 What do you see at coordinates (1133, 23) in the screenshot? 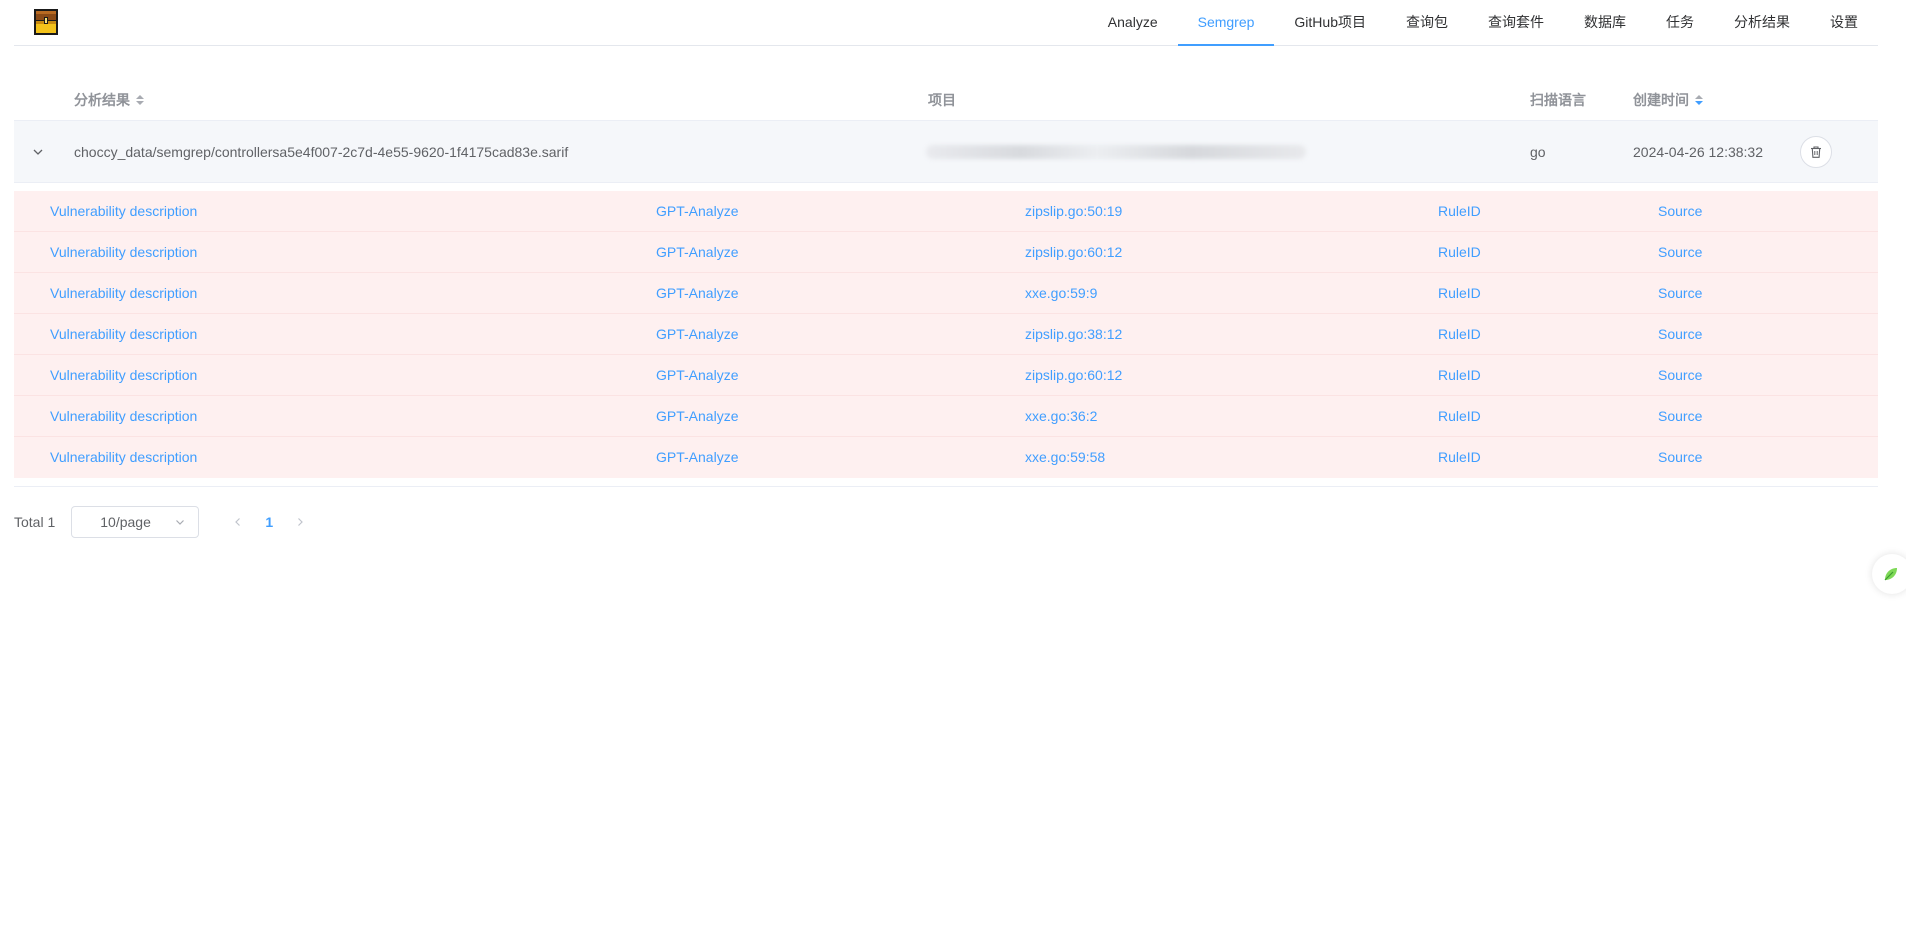
I see `nav-item-analyze: Analyze` at bounding box center [1133, 23].